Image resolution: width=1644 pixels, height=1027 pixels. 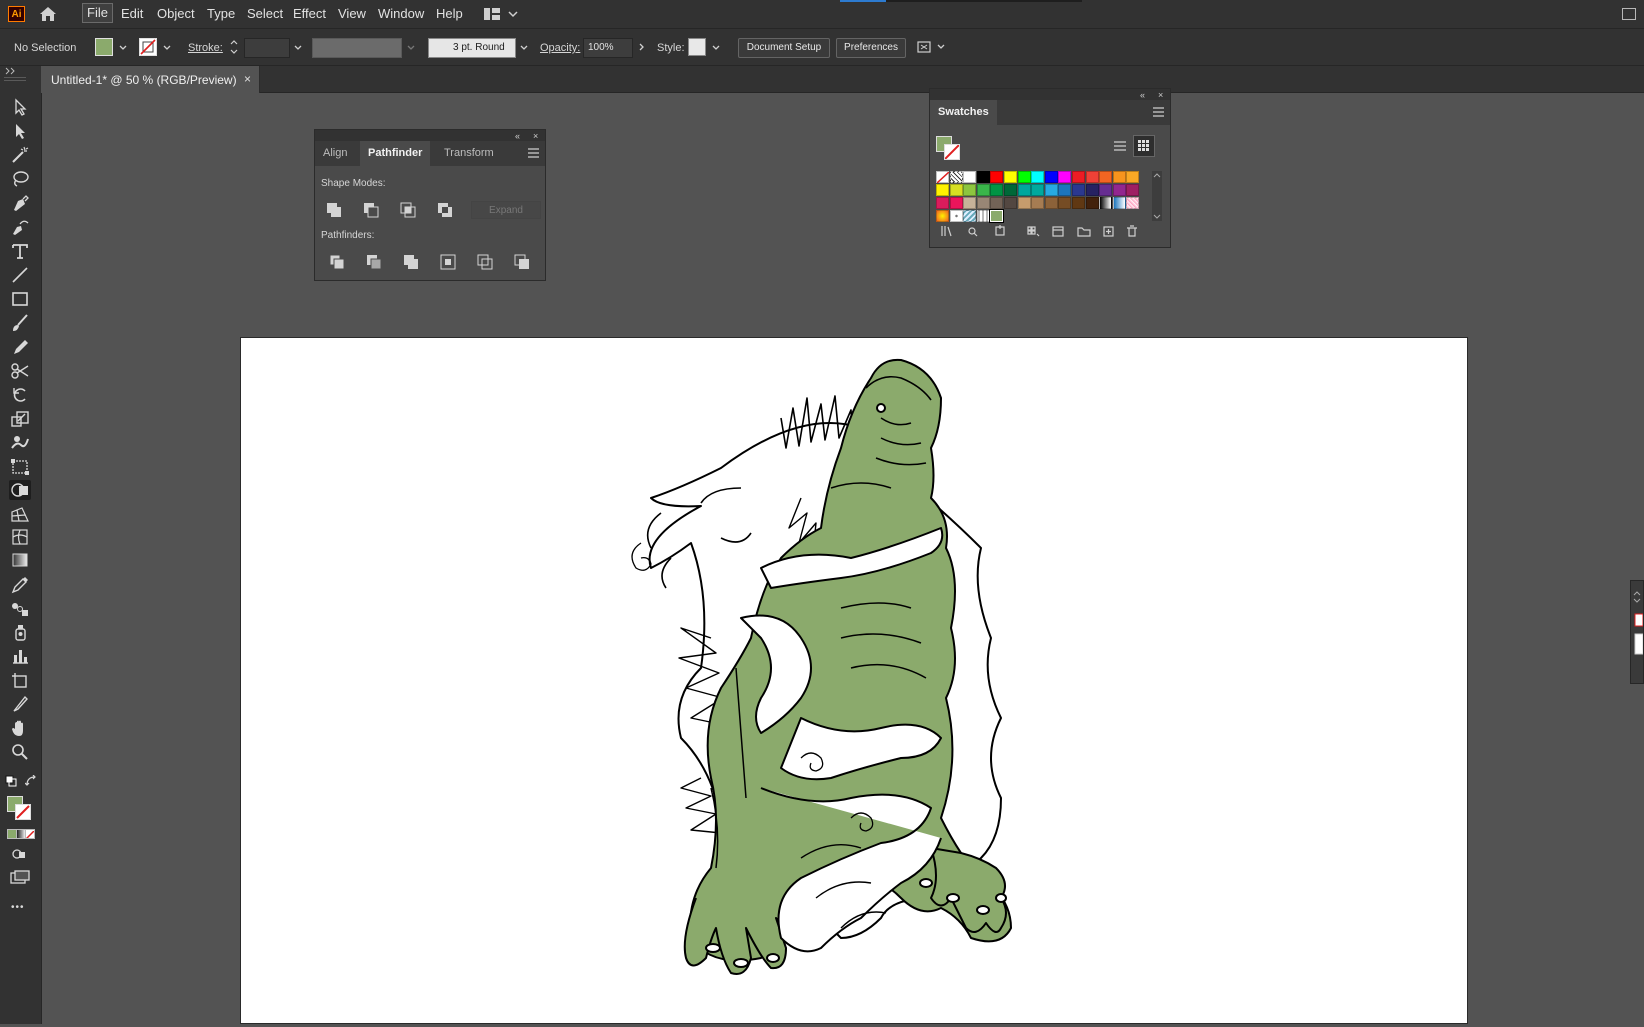 I want to click on trim-icon, so click(x=374, y=262).